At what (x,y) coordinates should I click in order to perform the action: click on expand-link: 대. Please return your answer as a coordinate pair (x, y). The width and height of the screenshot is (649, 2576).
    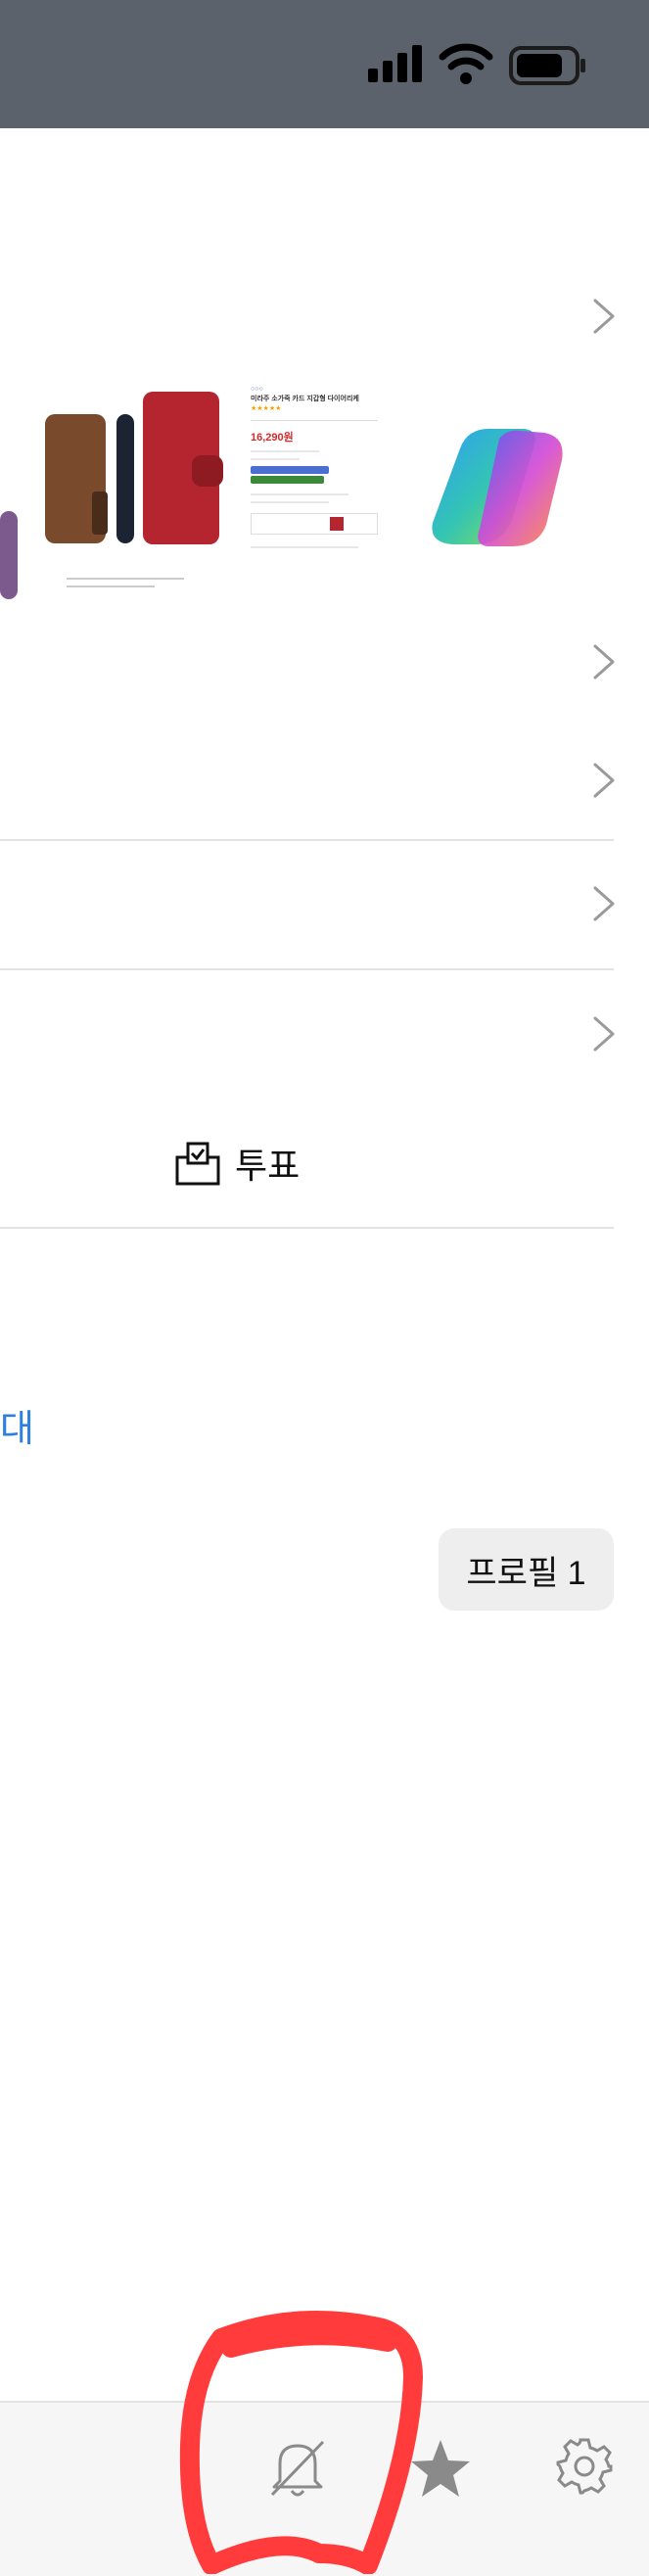
    Looking at the image, I should click on (17, 1425).